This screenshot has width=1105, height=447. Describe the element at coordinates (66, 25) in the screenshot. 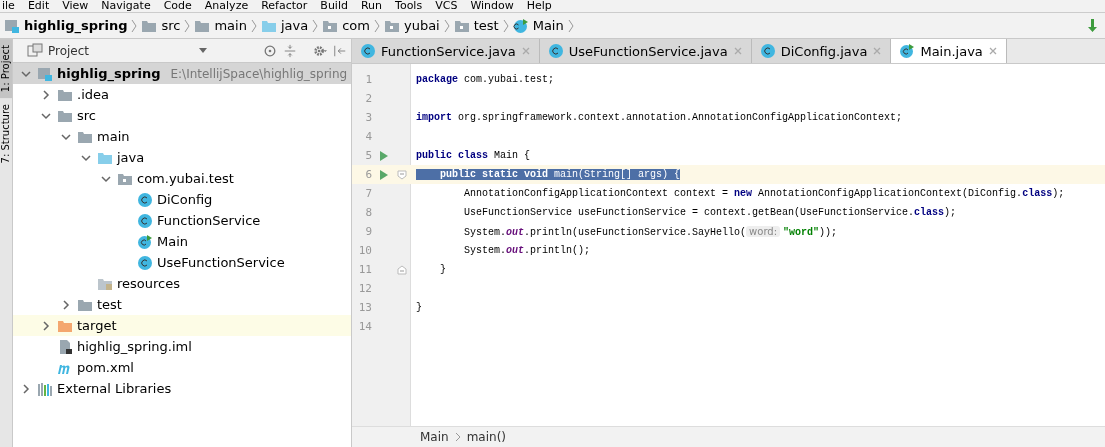

I see `breadcrumb-item: highlig_spring` at that location.